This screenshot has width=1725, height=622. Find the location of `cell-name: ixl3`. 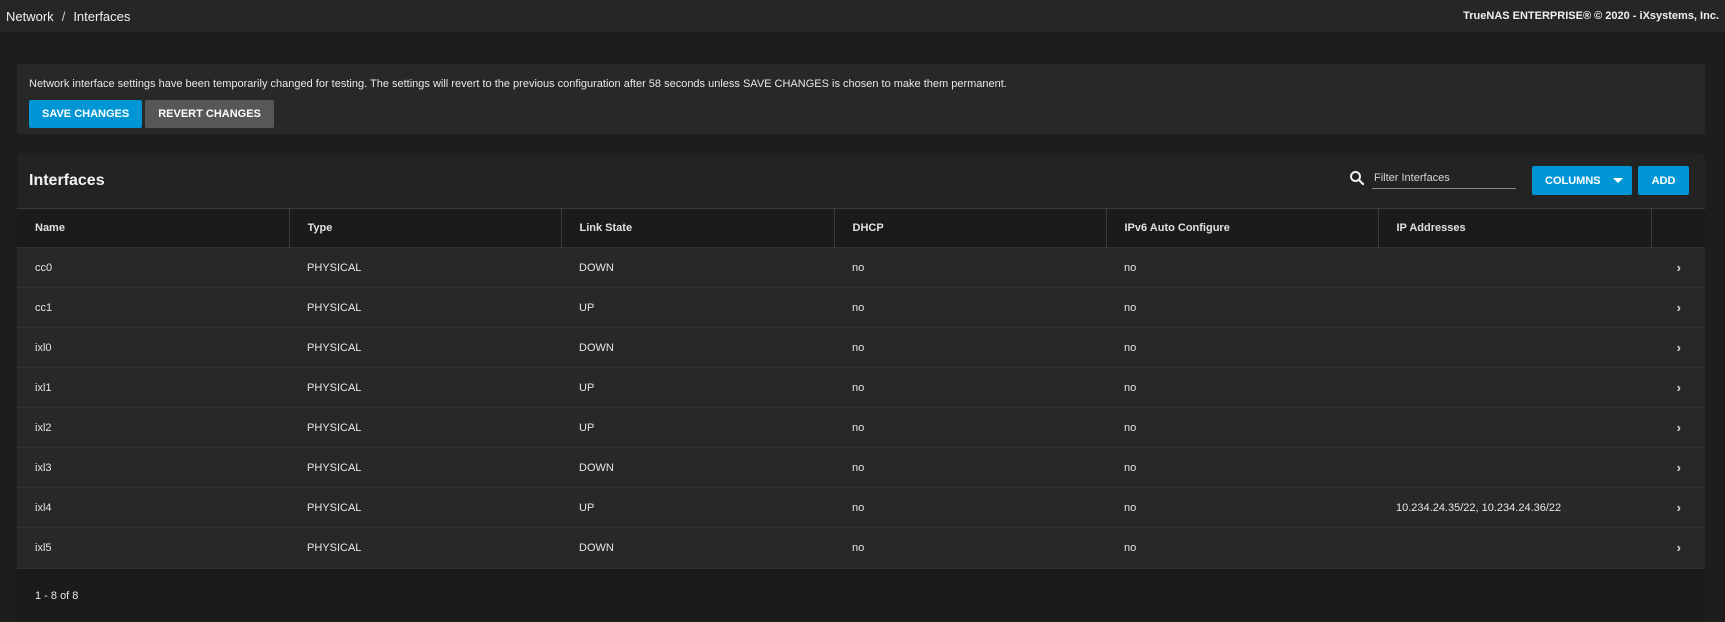

cell-name: ixl3 is located at coordinates (43, 467).